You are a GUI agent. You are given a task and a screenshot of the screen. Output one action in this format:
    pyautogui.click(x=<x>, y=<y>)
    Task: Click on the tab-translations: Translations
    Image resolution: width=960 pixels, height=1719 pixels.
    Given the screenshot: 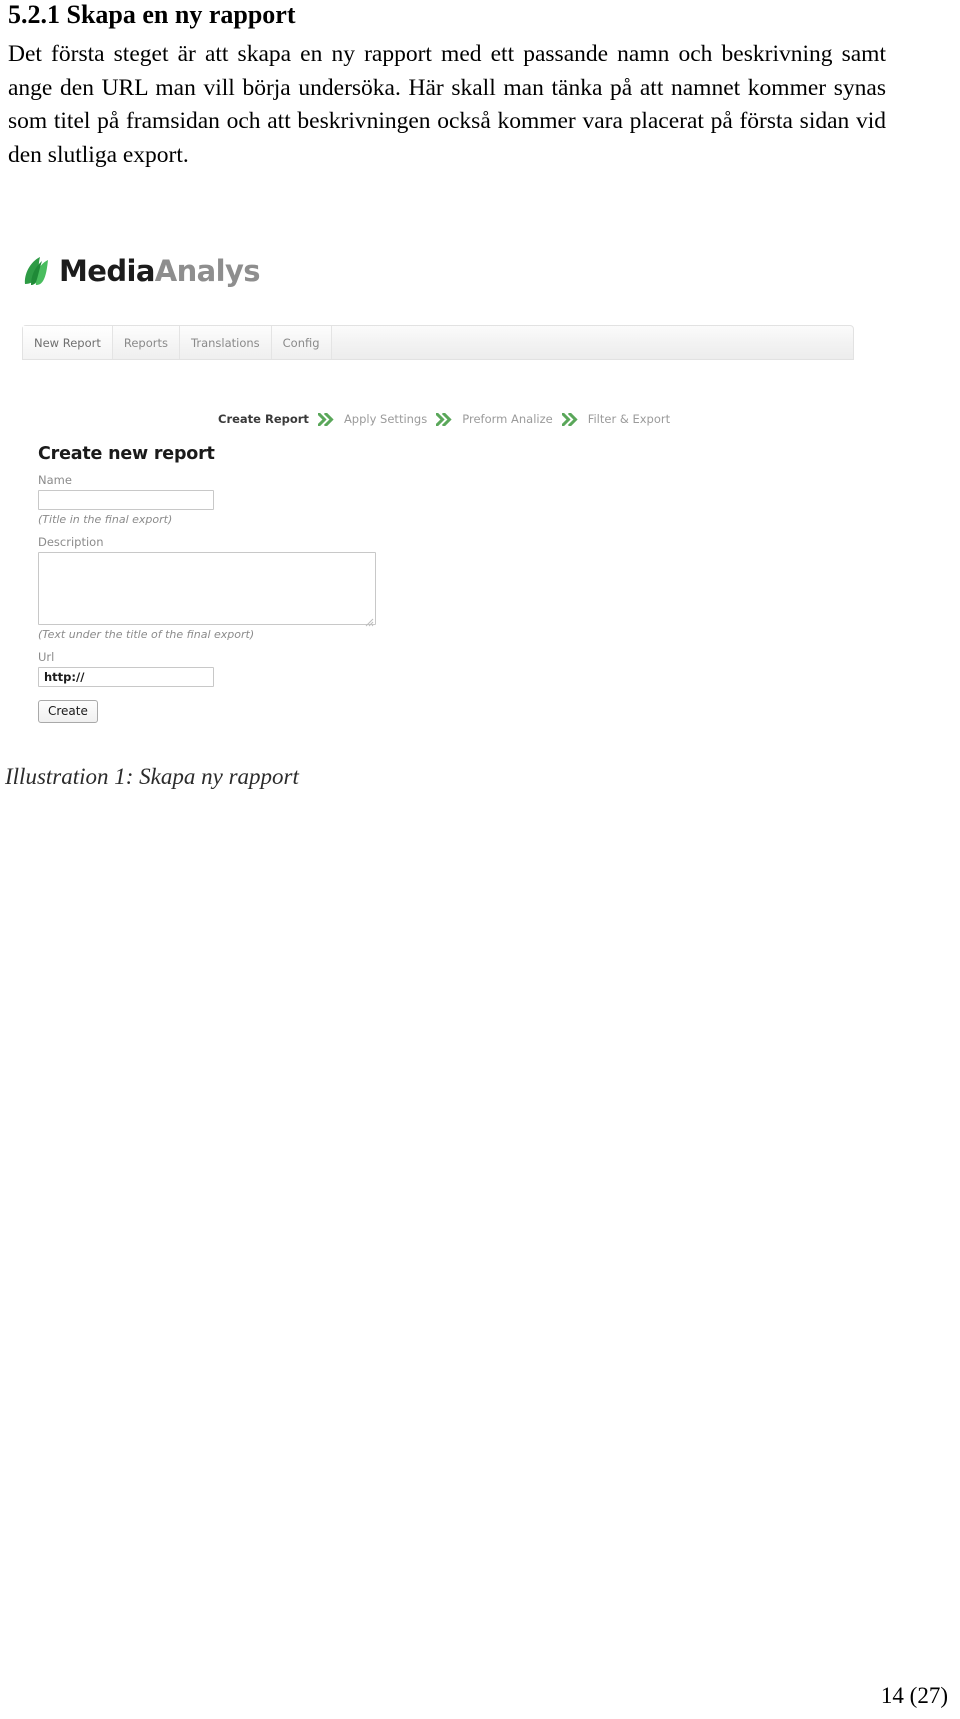 What is the action you would take?
    pyautogui.click(x=226, y=342)
    